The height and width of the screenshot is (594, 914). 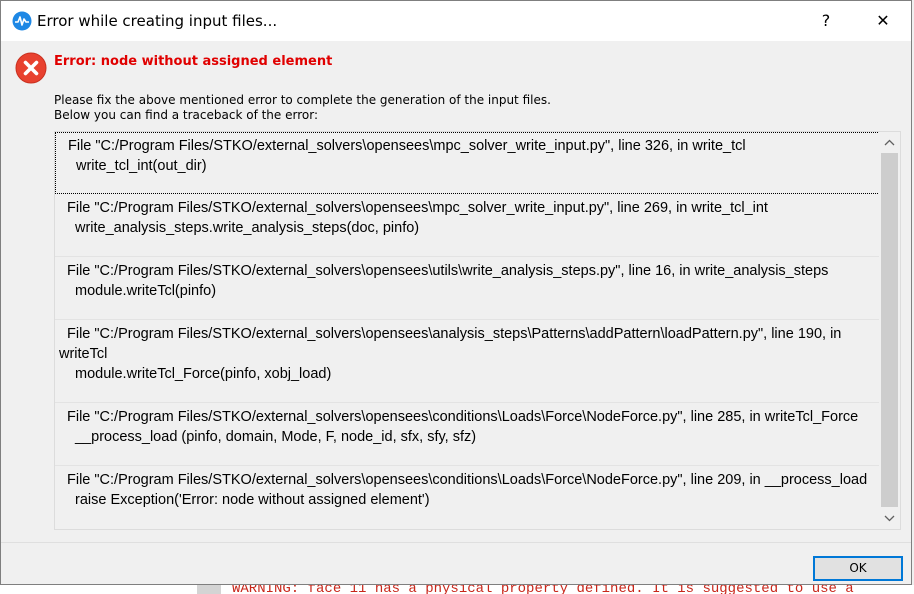 What do you see at coordinates (209, 589) in the screenshot?
I see `background-gutter` at bounding box center [209, 589].